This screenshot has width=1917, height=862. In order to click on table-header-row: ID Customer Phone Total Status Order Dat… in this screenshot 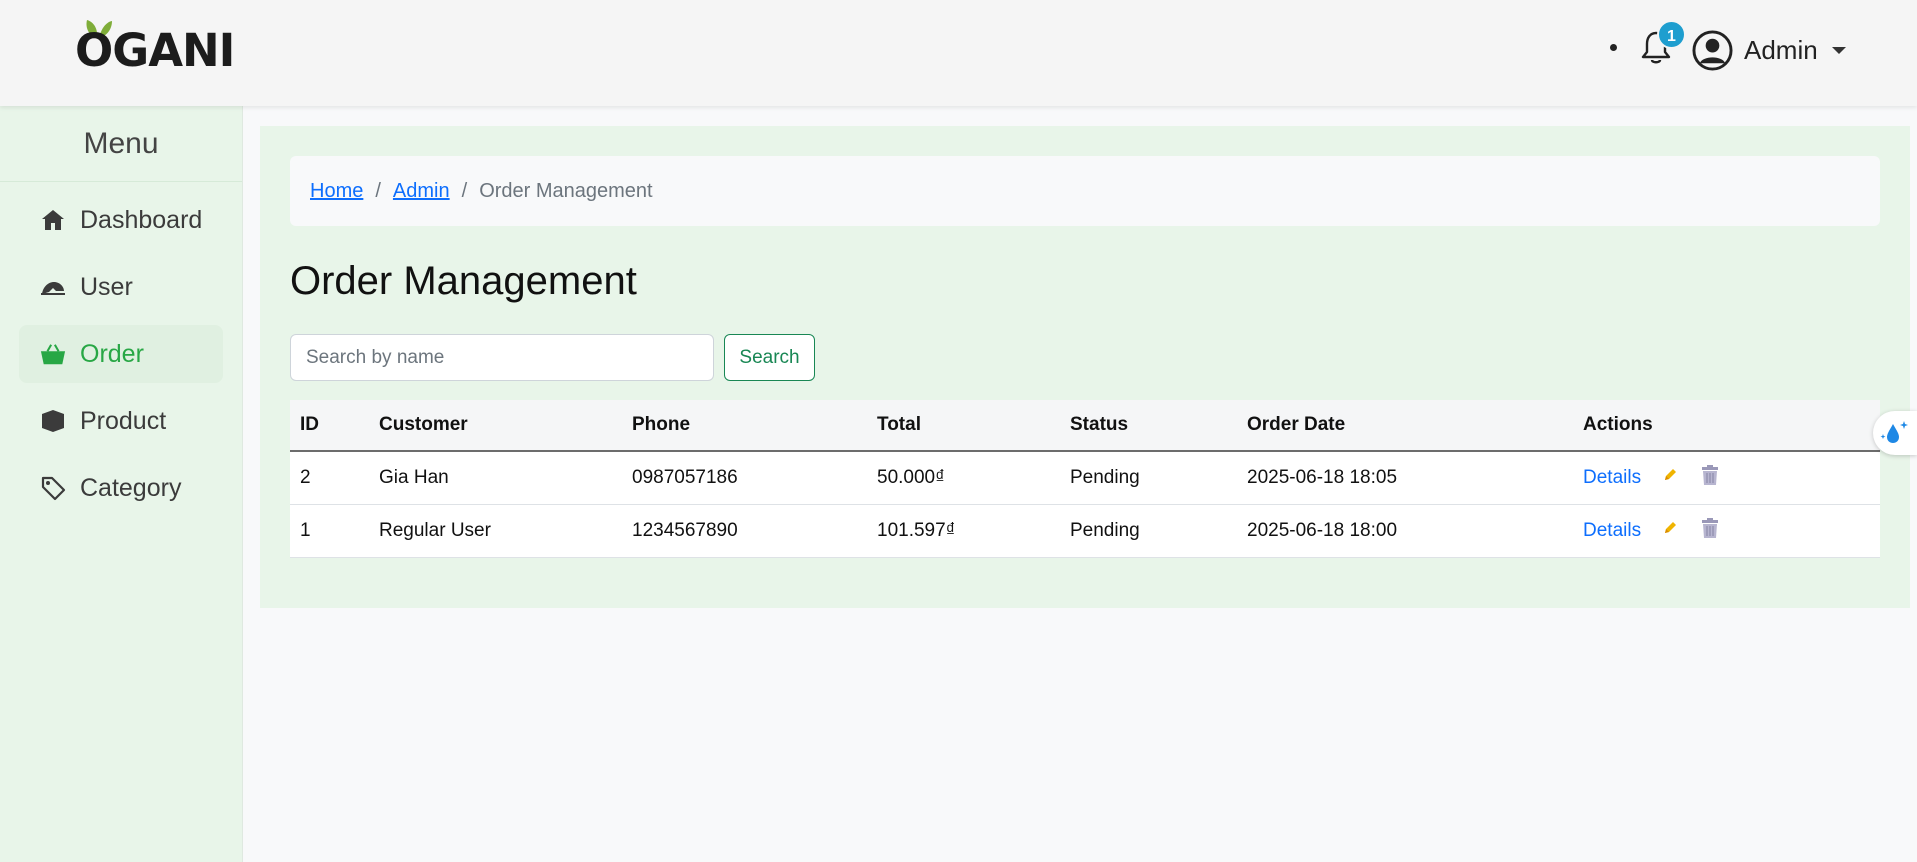, I will do `click(1085, 426)`.